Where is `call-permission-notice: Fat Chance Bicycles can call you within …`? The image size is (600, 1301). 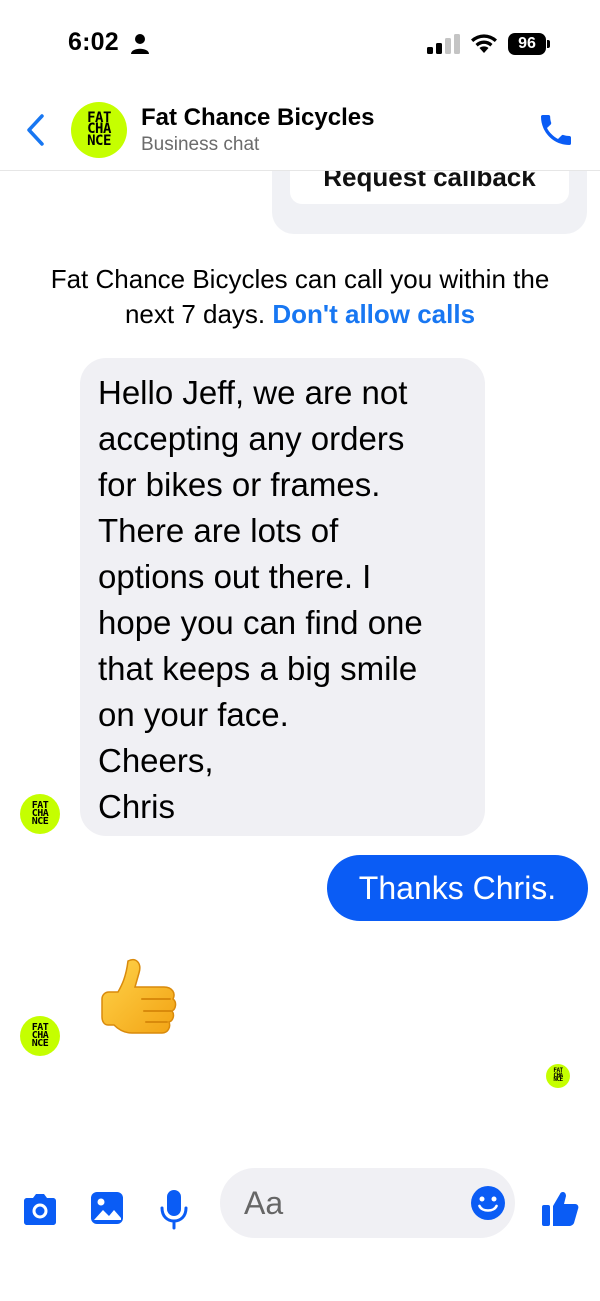
call-permission-notice: Fat Chance Bicycles can call you within … is located at coordinates (300, 297).